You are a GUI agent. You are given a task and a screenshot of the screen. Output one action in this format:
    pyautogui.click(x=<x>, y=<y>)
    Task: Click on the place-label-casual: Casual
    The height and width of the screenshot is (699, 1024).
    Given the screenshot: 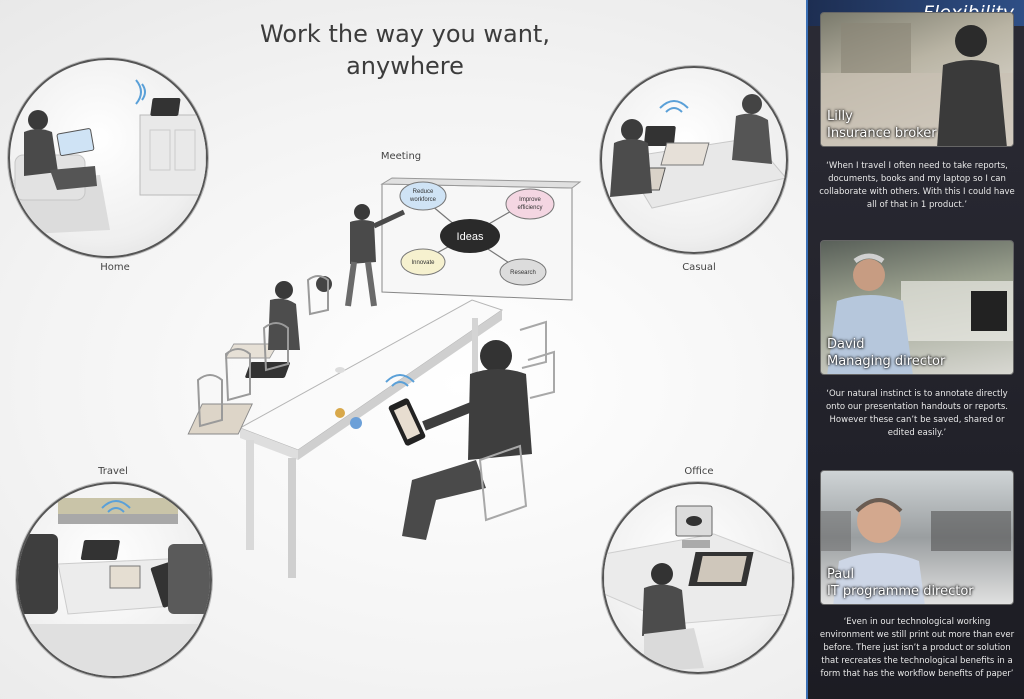 What is the action you would take?
    pyautogui.click(x=699, y=267)
    